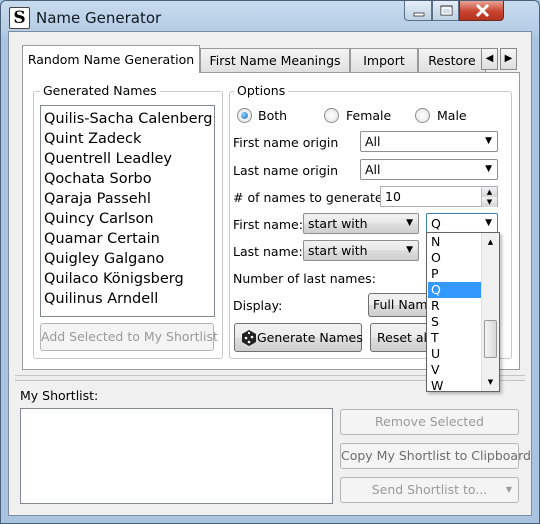  What do you see at coordinates (261, 90) in the screenshot?
I see `options-legend: Options` at bounding box center [261, 90].